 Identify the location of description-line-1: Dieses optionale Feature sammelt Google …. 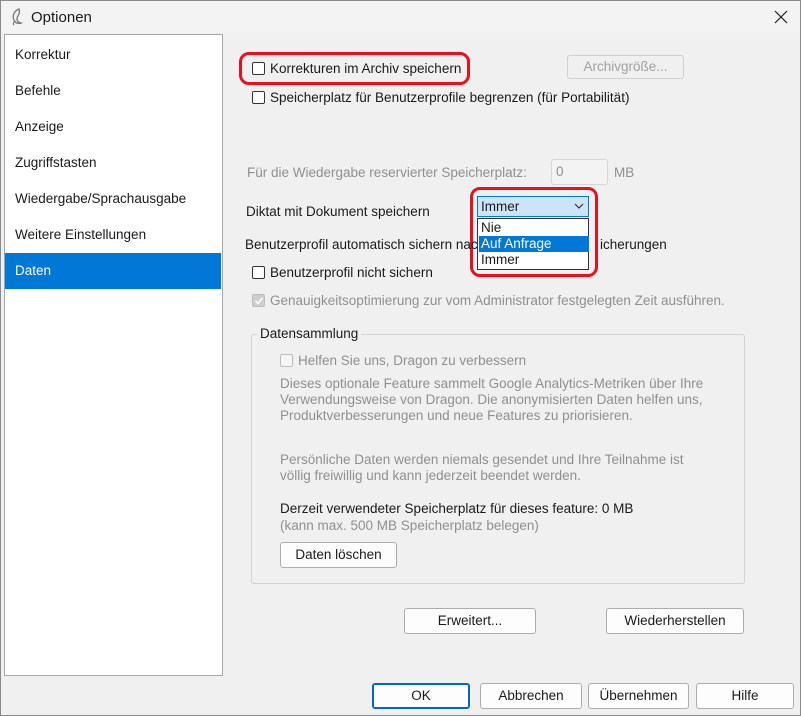
(492, 383).